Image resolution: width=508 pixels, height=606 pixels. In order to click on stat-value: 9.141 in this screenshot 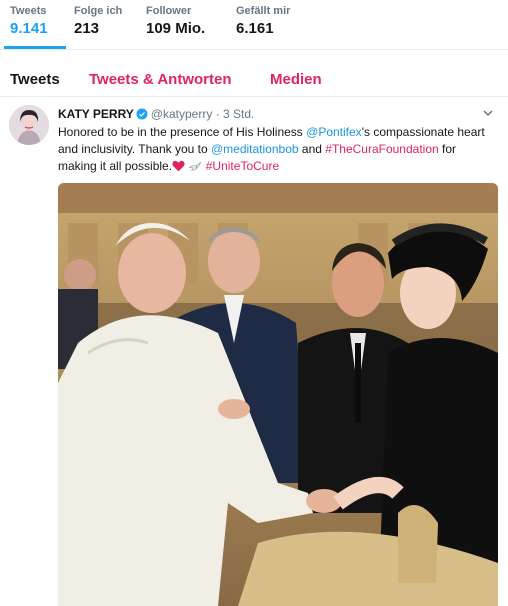, I will do `click(29, 28)`.